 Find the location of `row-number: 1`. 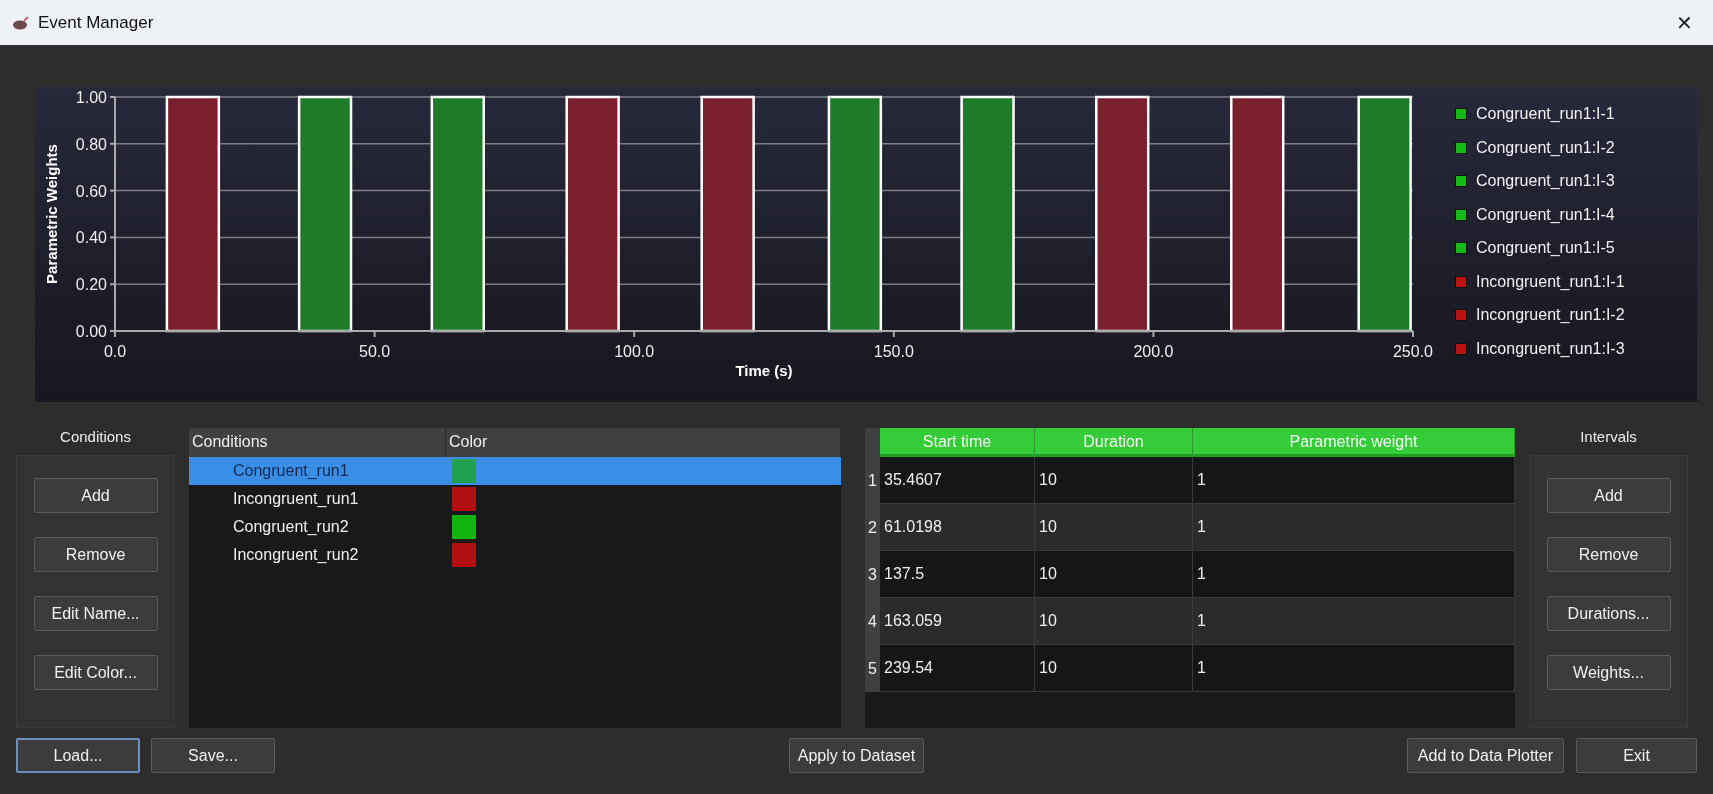

row-number: 1 is located at coordinates (872, 480).